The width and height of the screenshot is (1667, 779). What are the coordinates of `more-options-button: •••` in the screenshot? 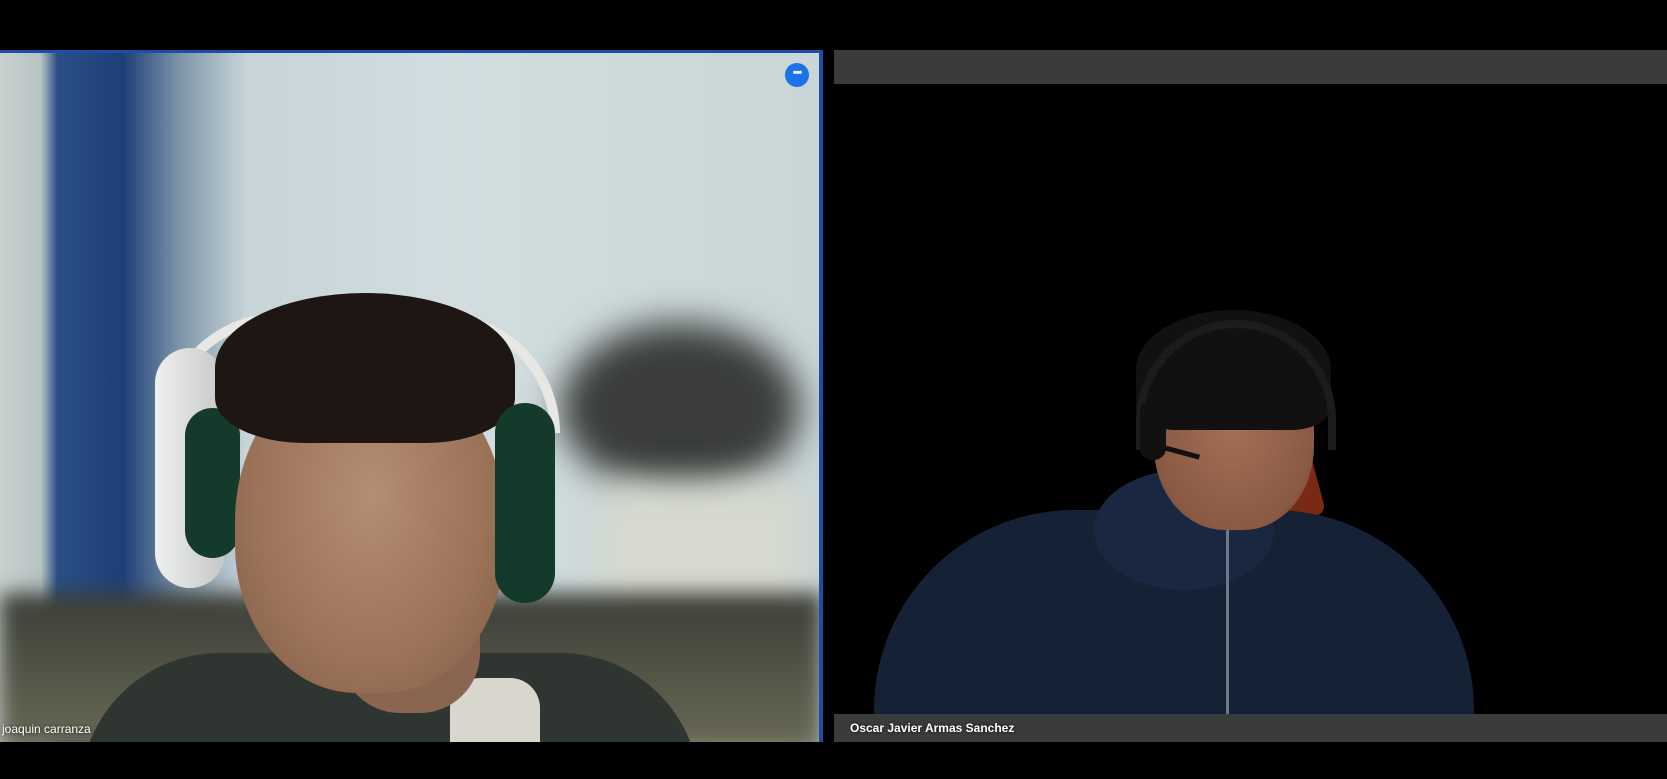 It's located at (797, 75).